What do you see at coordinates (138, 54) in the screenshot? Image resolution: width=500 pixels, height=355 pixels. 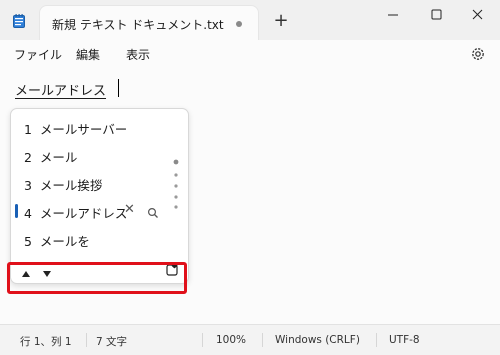 I see `menu-view: 表示` at bounding box center [138, 54].